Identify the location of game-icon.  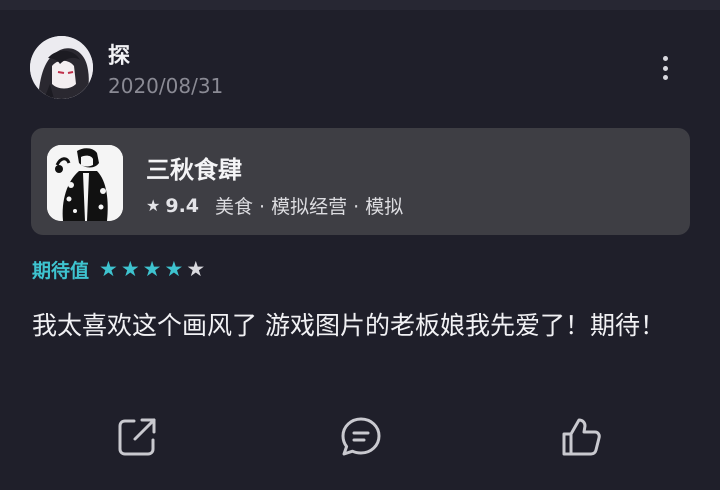
(85, 183).